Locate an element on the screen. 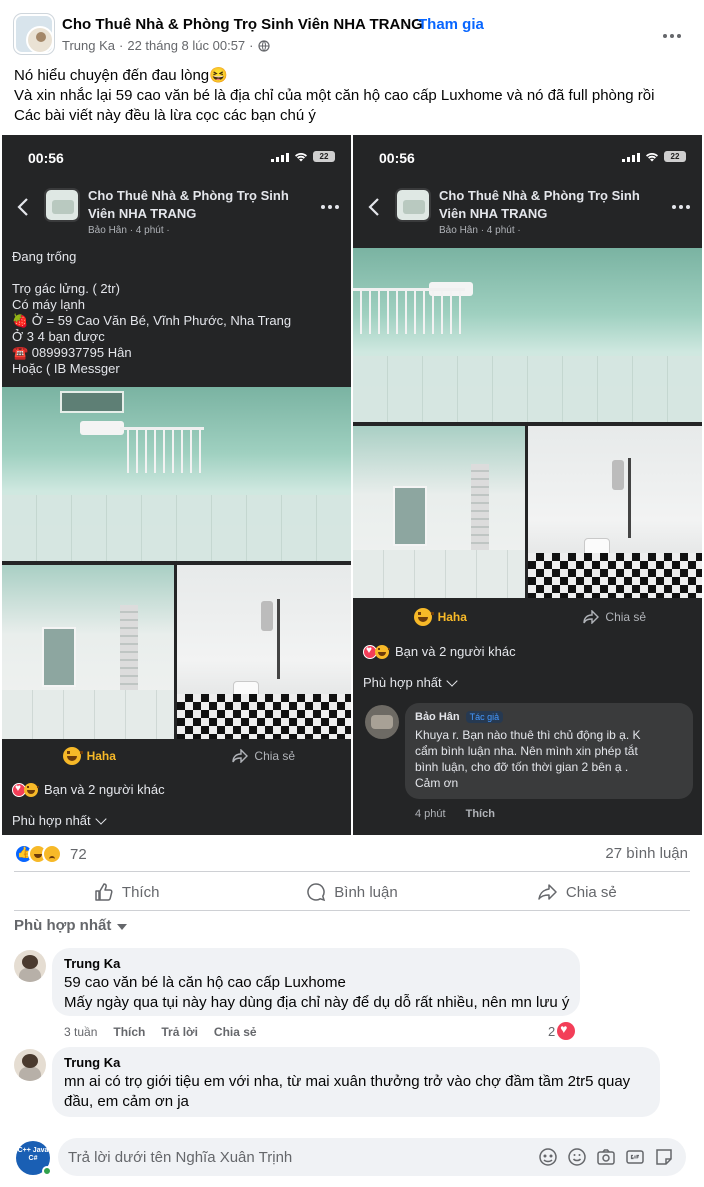  composer-icons is located at coordinates (606, 1157).